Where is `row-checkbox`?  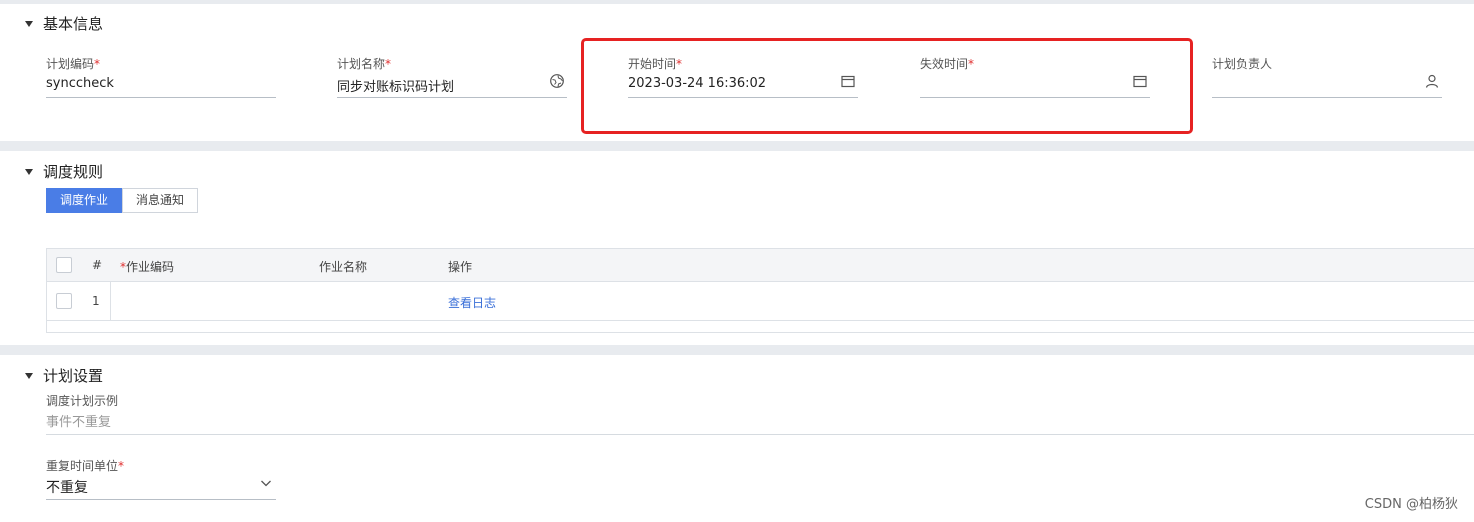 row-checkbox is located at coordinates (64, 301).